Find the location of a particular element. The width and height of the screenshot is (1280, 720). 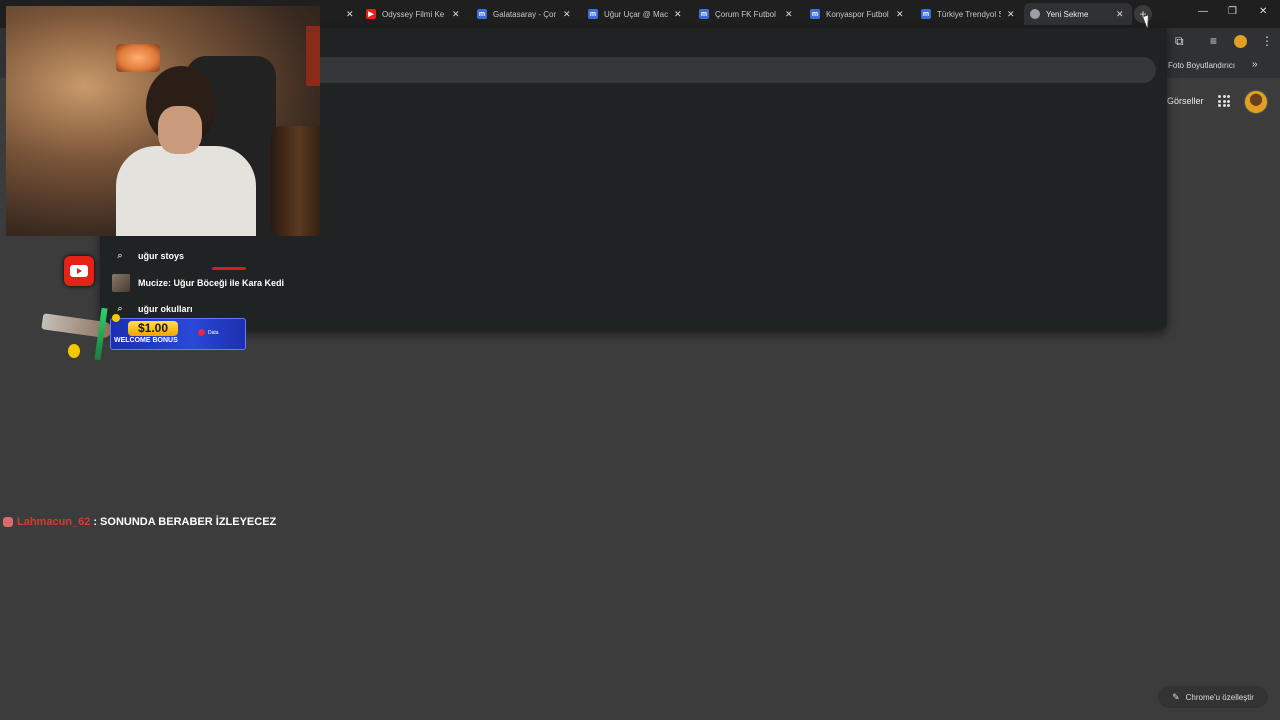

suggestion-thumbnail is located at coordinates (121, 283).